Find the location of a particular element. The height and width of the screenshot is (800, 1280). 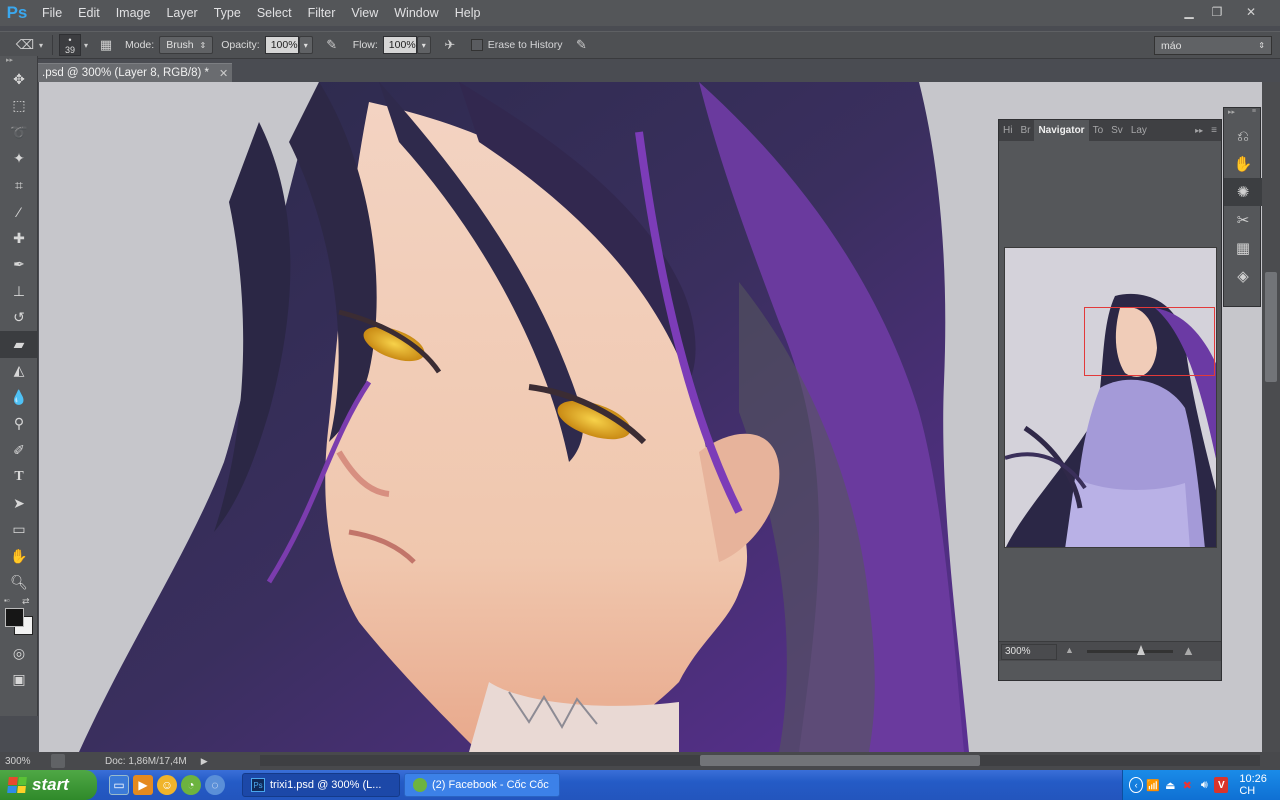

zoom-in-icon: ▲ is located at coordinates (1188, 650).